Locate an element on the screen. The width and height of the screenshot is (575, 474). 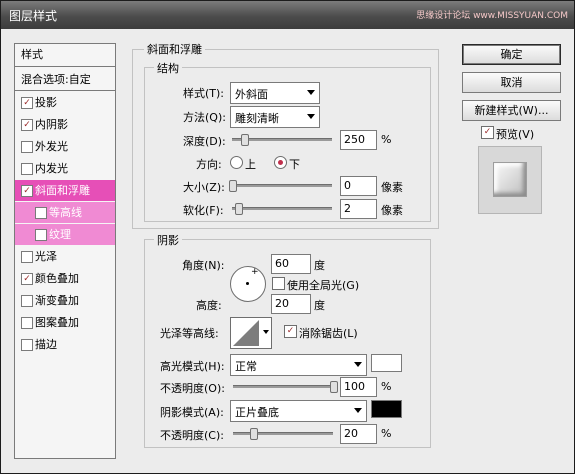
window-title: 图层样式 is located at coordinates (33, 16).